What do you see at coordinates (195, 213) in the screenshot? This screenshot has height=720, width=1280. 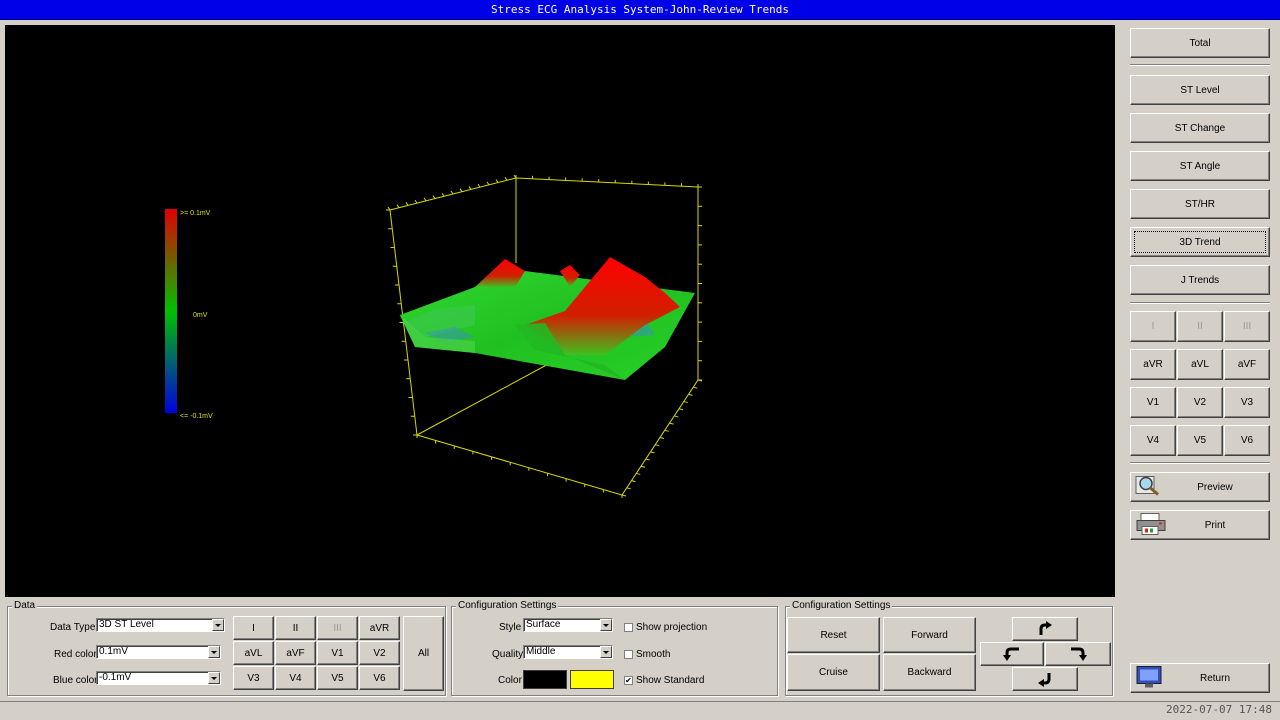 I see `legend-max-label: >= 0.1mV` at bounding box center [195, 213].